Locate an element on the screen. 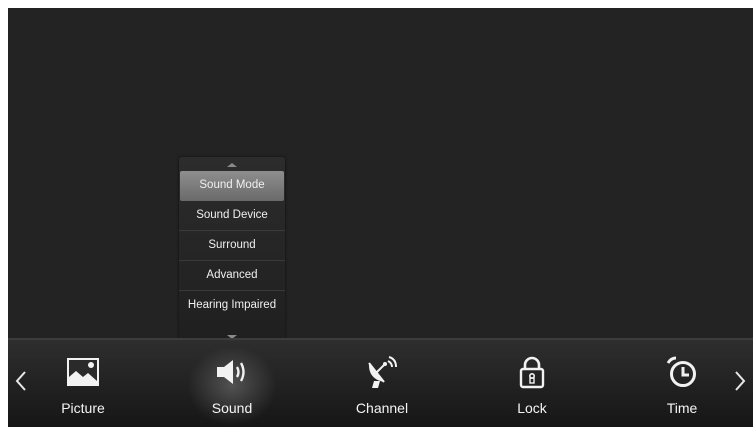 The height and width of the screenshot is (427, 753). scroll-up-arrow-icon is located at coordinates (232, 165).